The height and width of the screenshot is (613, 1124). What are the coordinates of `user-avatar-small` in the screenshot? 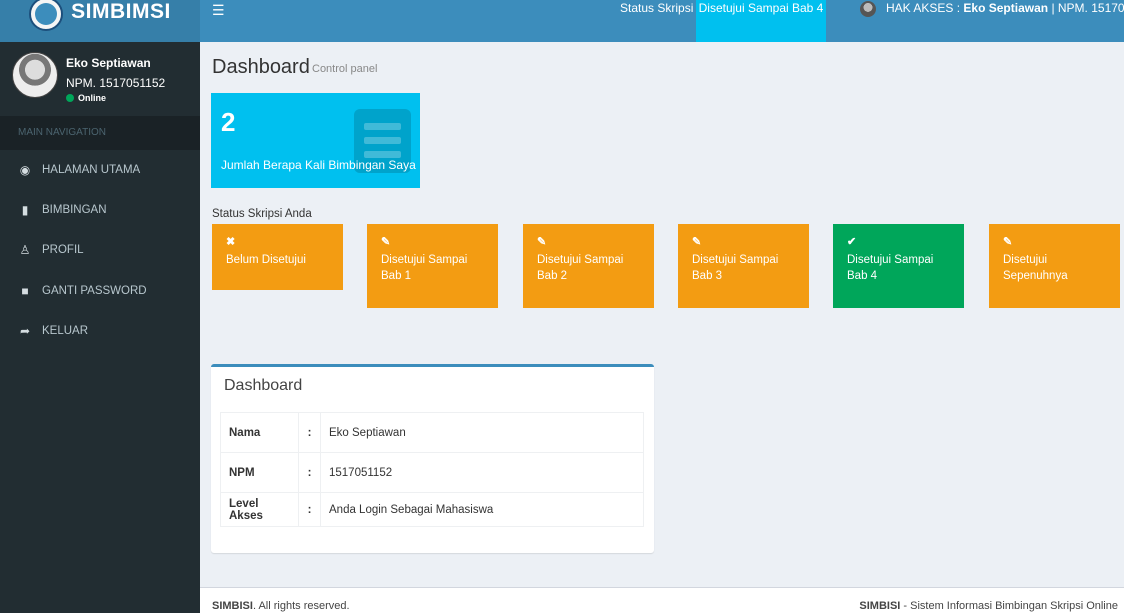 It's located at (868, 9).